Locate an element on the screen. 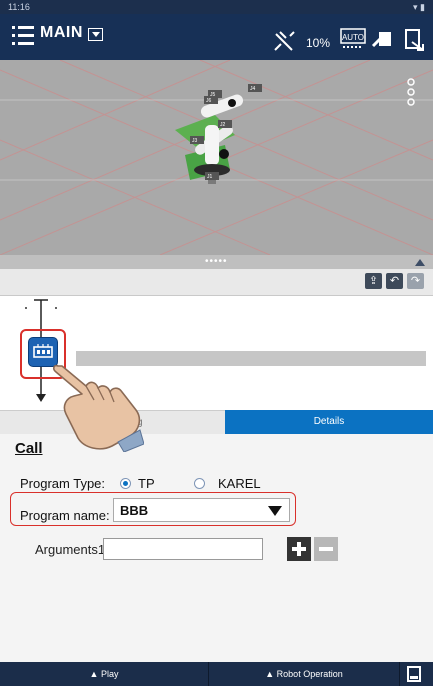 Image resolution: width=433 pixels, height=686 pixels. play-button: ▲ Play is located at coordinates (104, 674).